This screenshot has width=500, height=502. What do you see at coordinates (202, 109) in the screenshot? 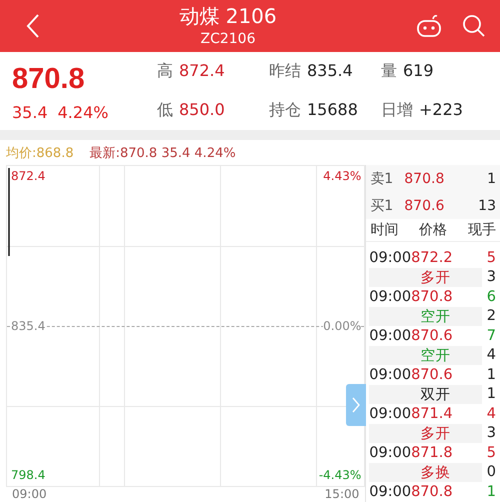
I see `stat-value: 850.0` at bounding box center [202, 109].